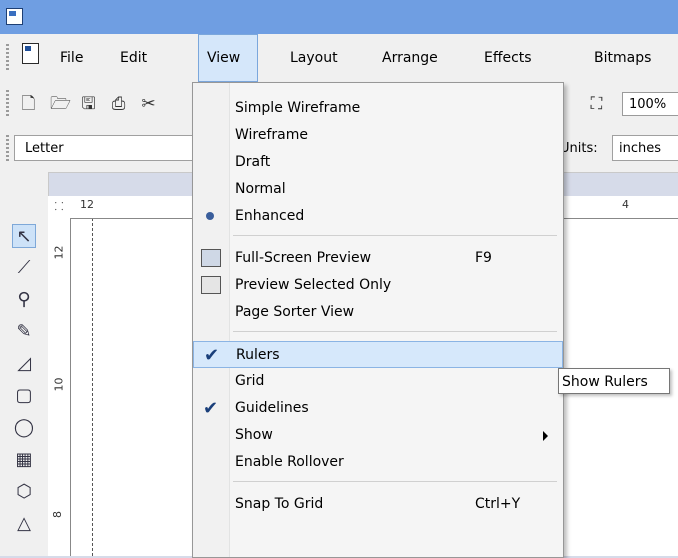 The height and width of the screenshot is (558, 678). Describe the element at coordinates (378, 354) in the screenshot. I see `menu-item-rulers: ✔ Rulers` at that location.